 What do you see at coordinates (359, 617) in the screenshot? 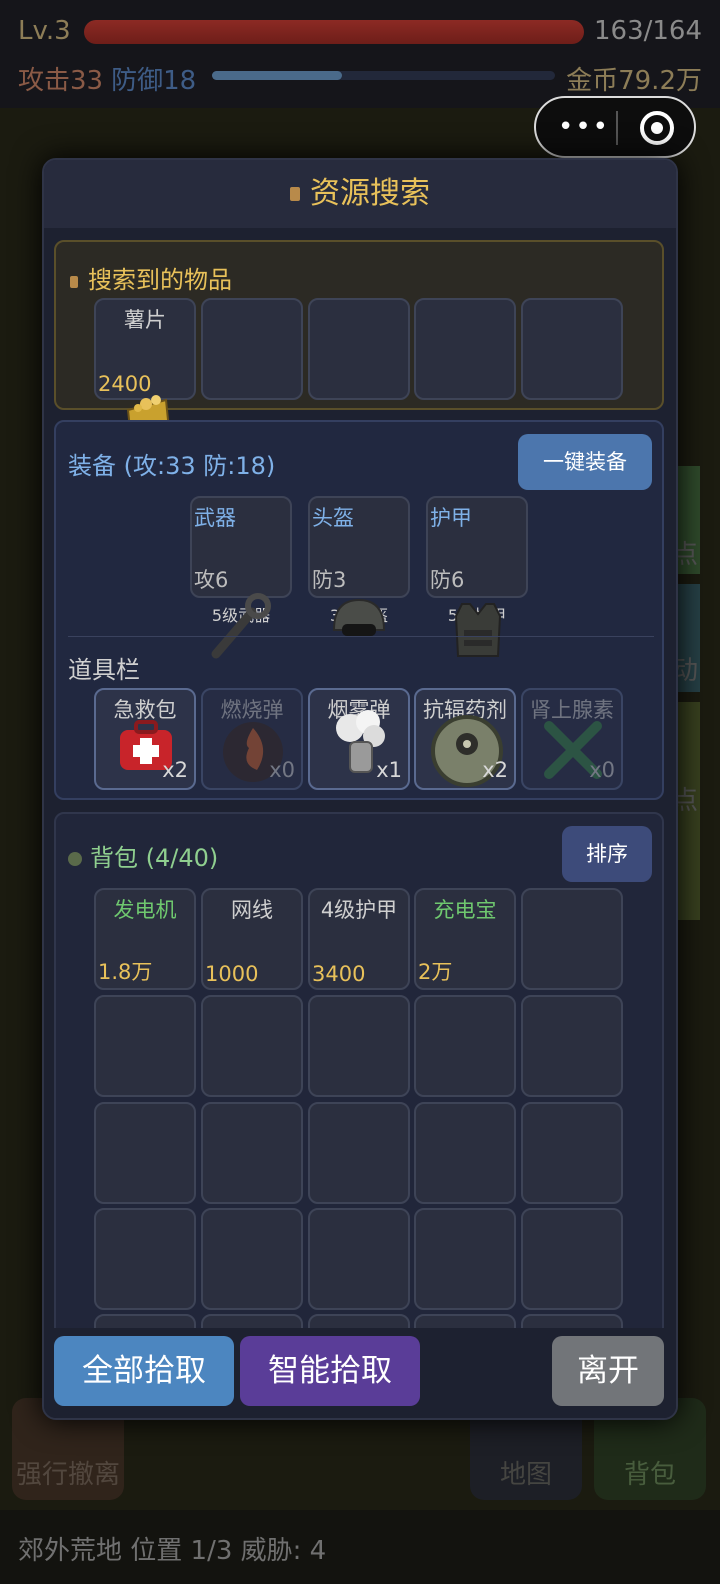
I see `helmet-icon` at bounding box center [359, 617].